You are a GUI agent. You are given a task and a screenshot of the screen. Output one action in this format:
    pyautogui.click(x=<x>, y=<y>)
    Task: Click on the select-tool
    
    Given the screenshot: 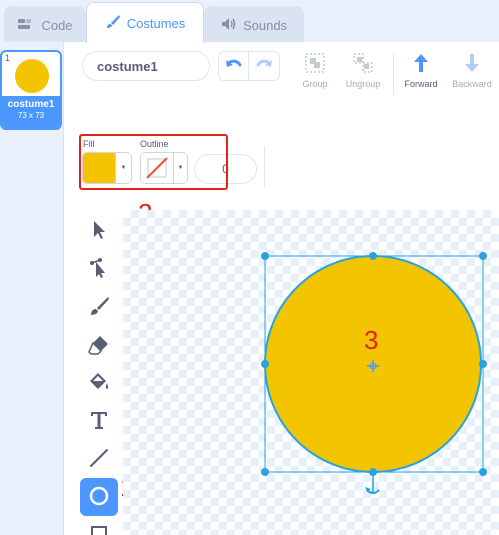 What is the action you would take?
    pyautogui.click(x=99, y=231)
    